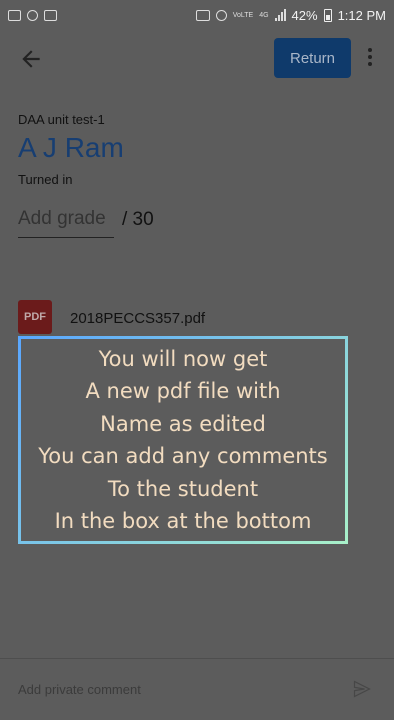 This screenshot has height=720, width=394. What do you see at coordinates (66, 223) in the screenshot?
I see `grade-input: Add grade` at bounding box center [66, 223].